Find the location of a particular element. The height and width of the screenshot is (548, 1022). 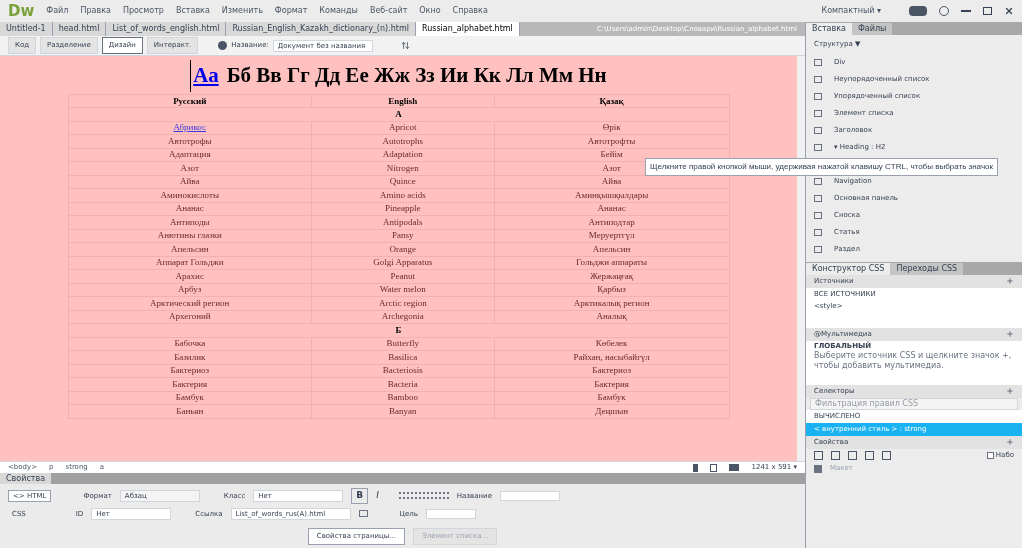

menu-item: Команды is located at coordinates (338, 11).